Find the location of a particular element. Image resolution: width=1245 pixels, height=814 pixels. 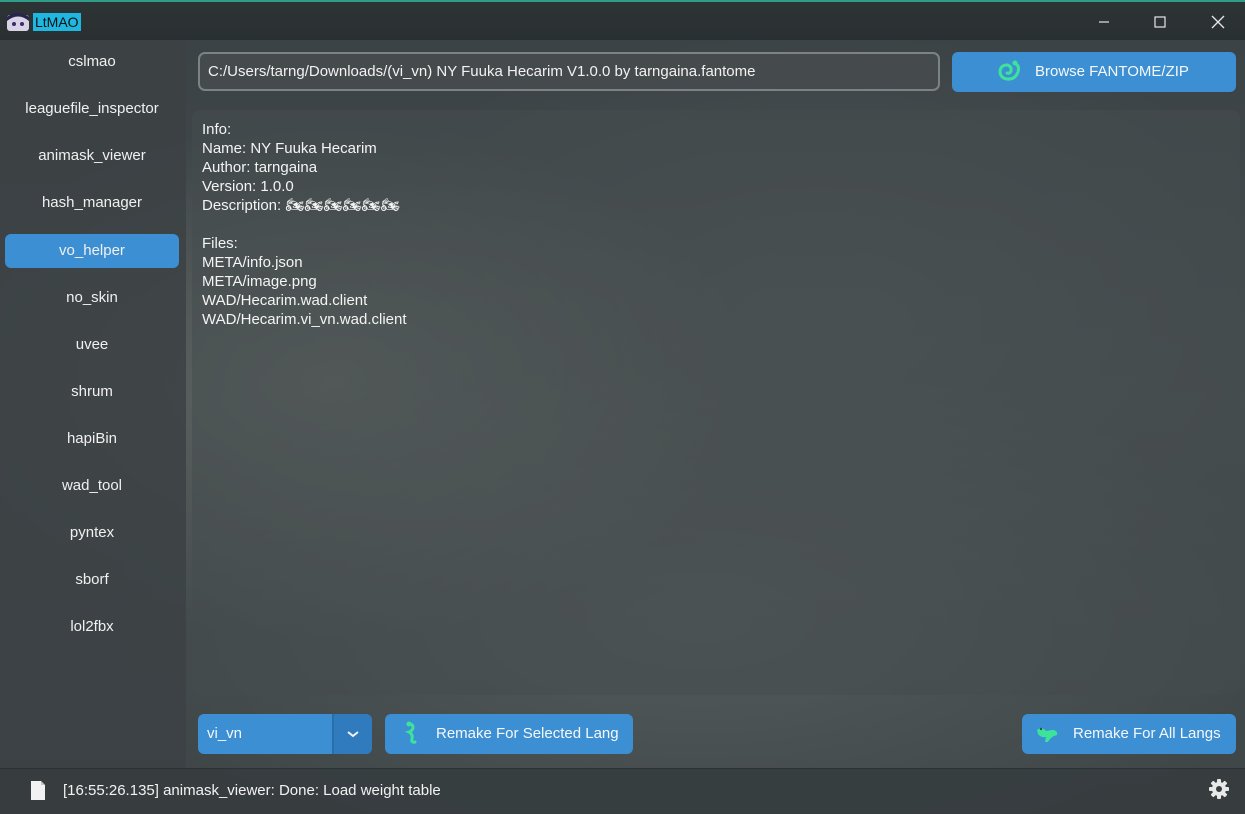

file-path-input is located at coordinates (569, 71).